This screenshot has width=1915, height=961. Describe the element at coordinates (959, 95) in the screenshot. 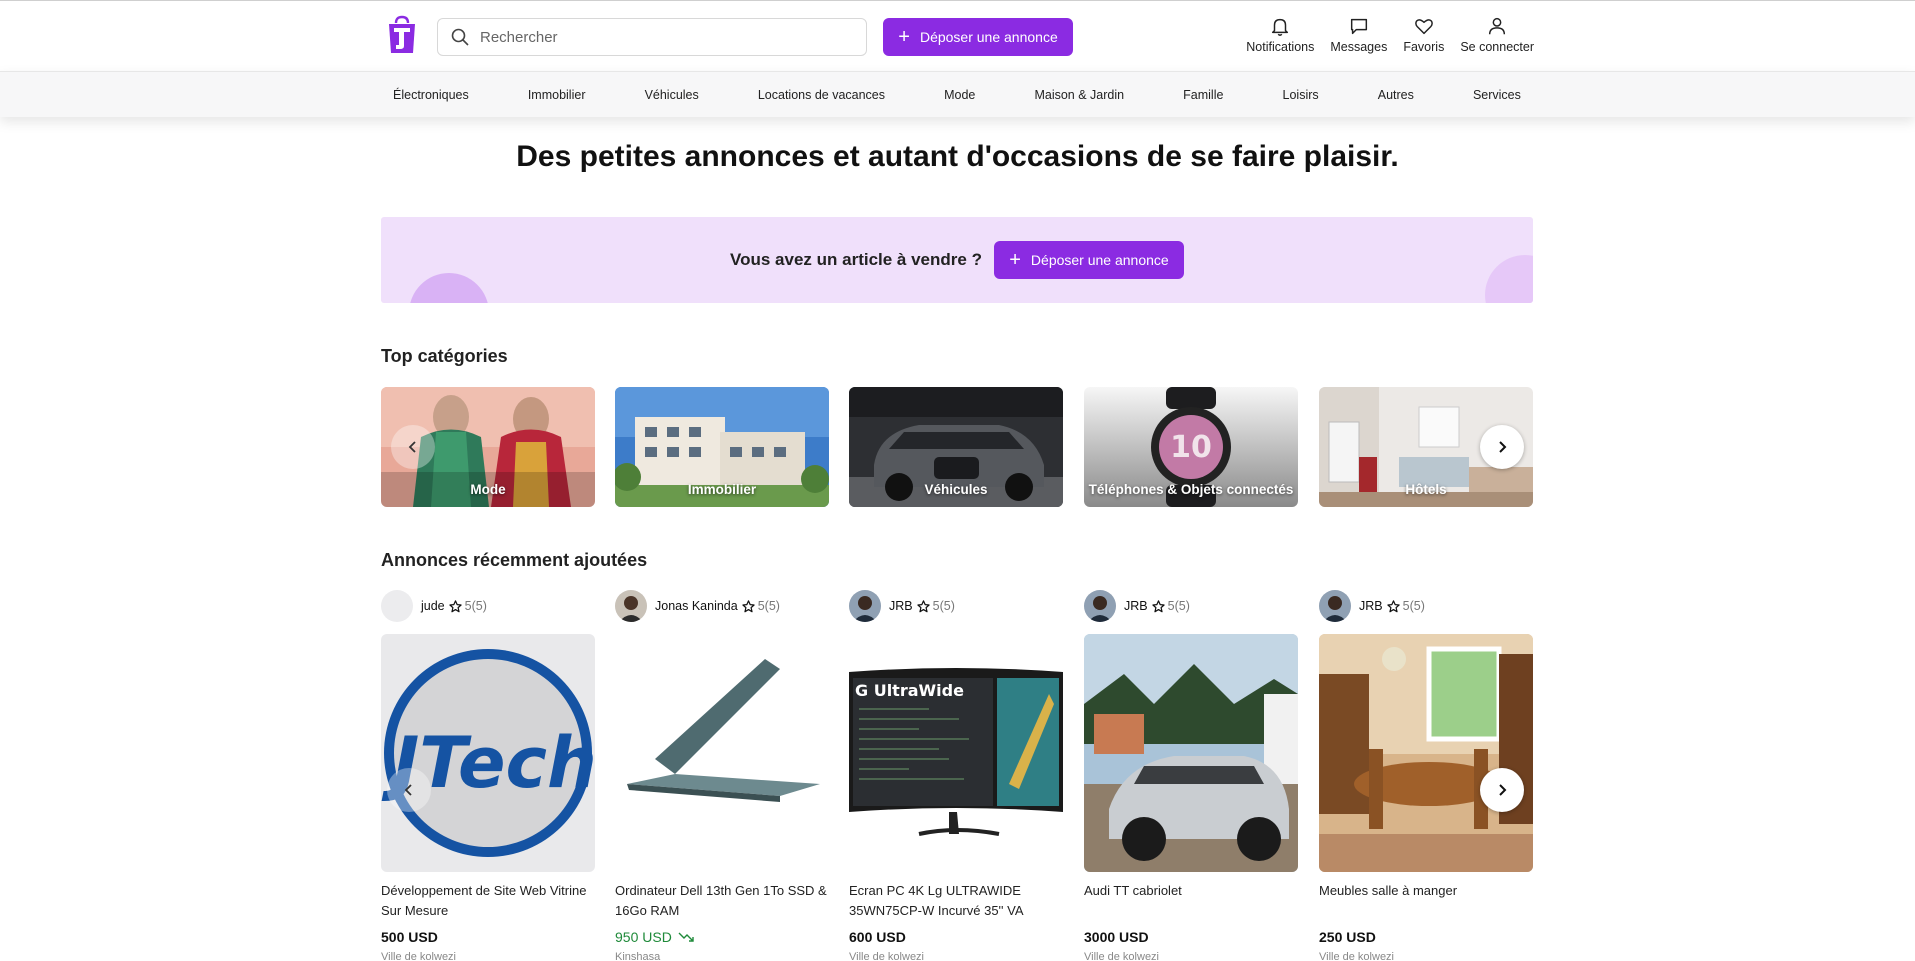

I see `nav-item-mode: Mode` at that location.